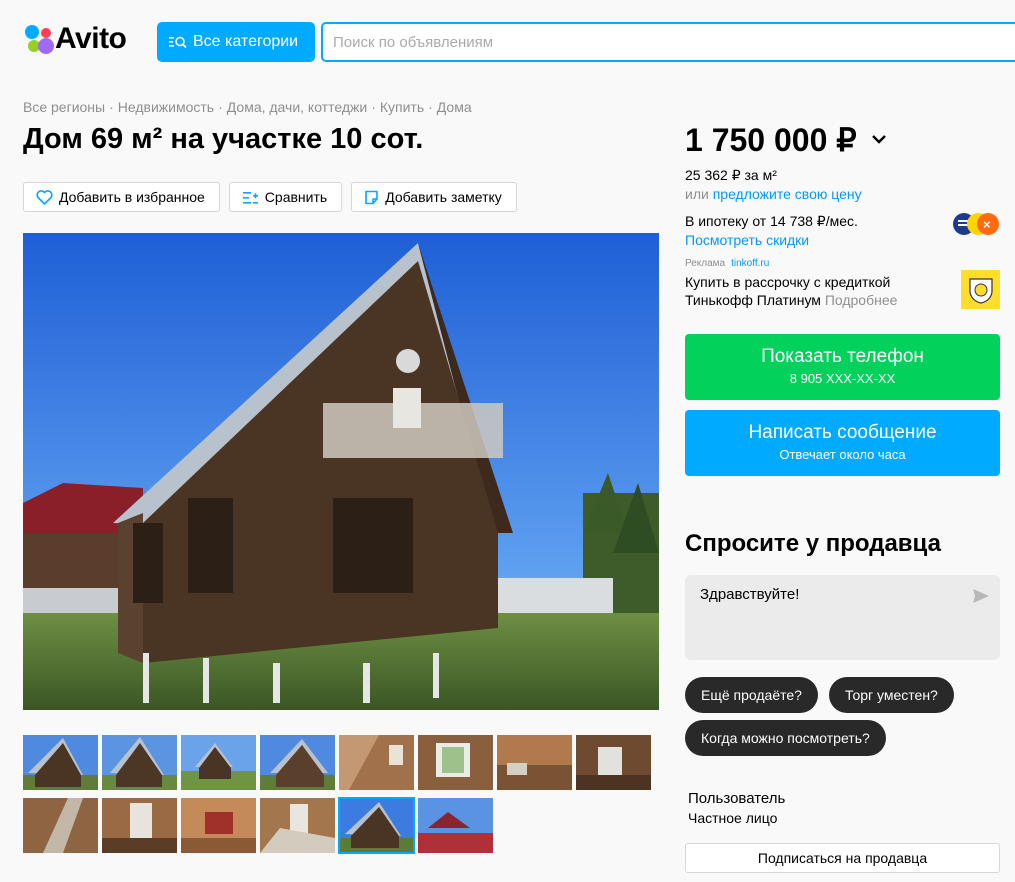  What do you see at coordinates (668, 42) in the screenshot?
I see `search-input` at bounding box center [668, 42].